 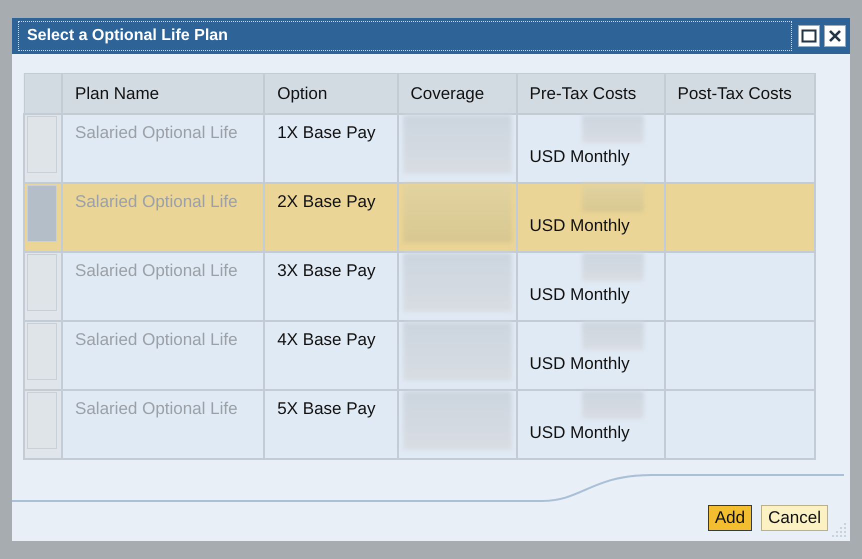 I want to click on table-cell: 3X Base Pay, so click(x=331, y=286).